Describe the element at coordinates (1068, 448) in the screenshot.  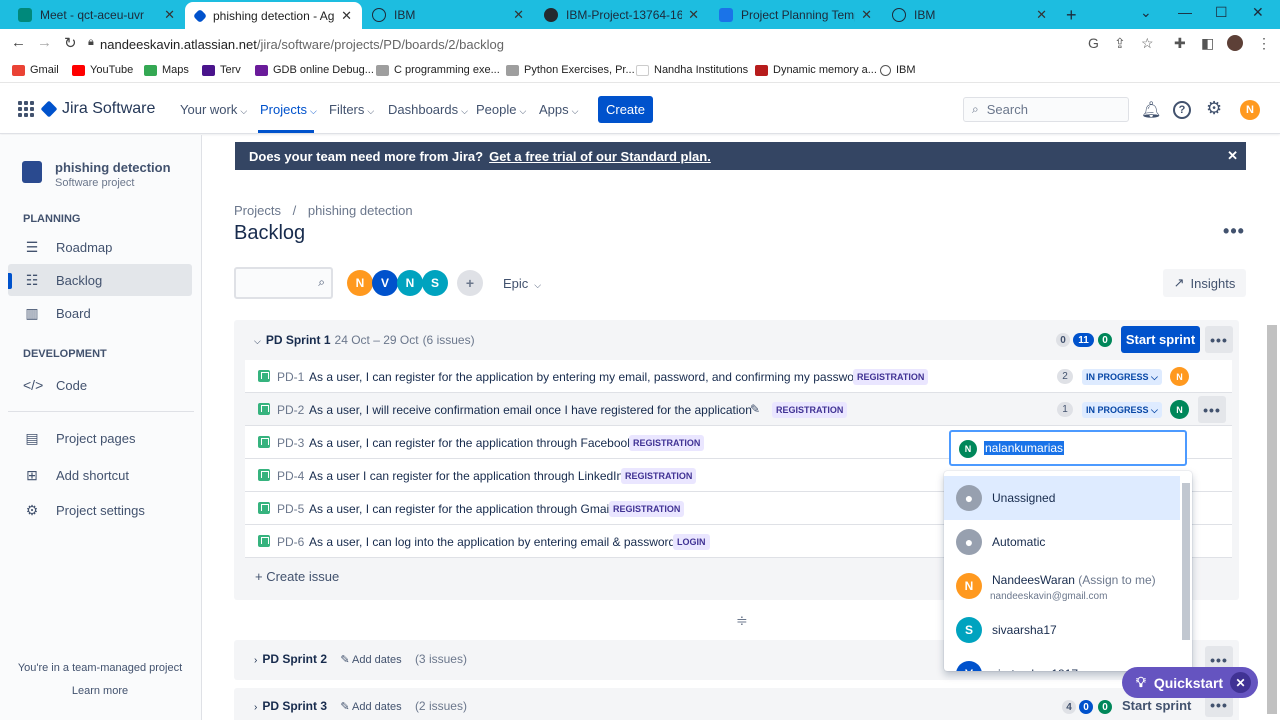
I see `assignee-search-input: N nalankumarias` at that location.